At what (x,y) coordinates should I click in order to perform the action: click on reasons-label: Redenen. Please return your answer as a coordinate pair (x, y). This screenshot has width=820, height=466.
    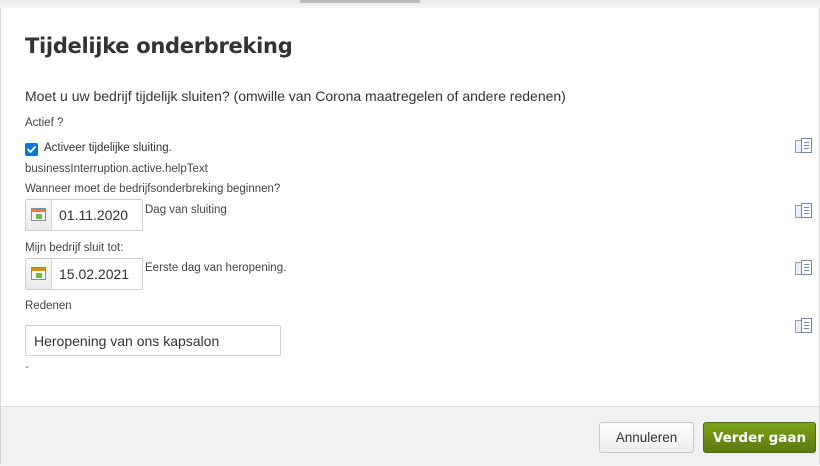
    Looking at the image, I should click on (48, 306).